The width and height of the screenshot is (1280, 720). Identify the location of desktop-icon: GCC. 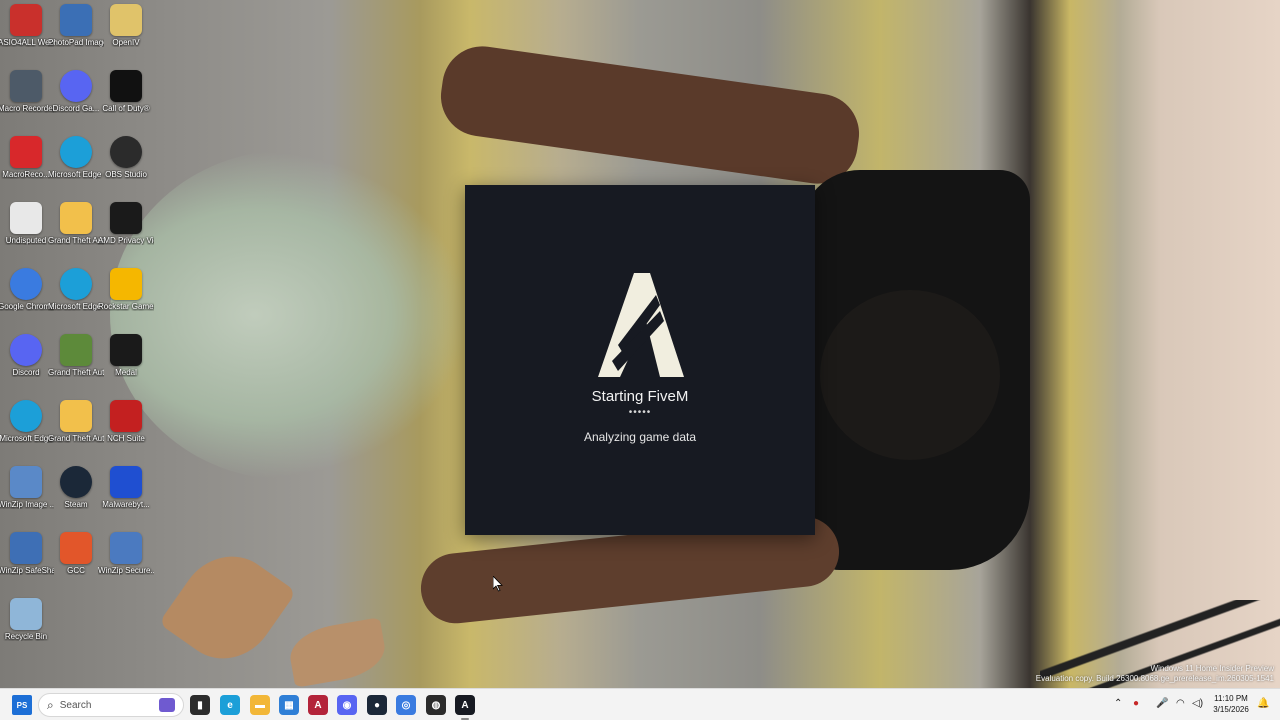
(76, 564).